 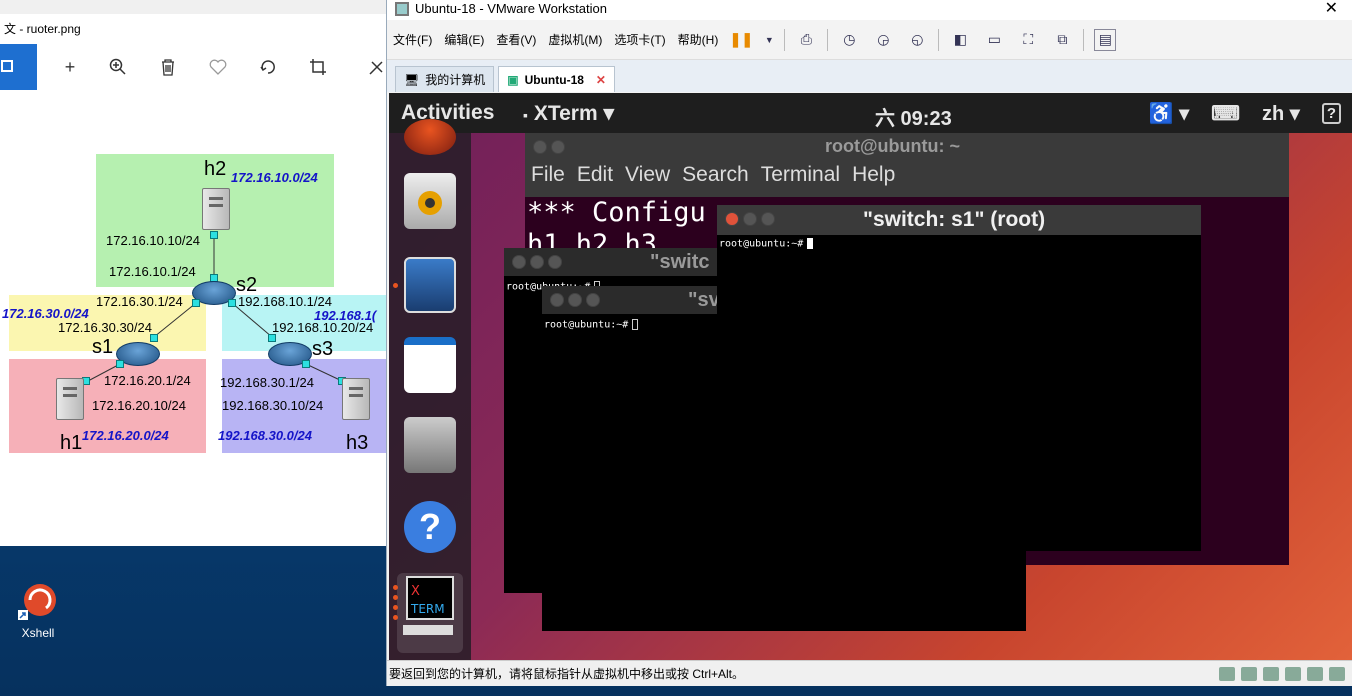 What do you see at coordinates (869, 76) in the screenshot?
I see `vmware-tabs: 🖥 我的计算机 ▣ Ubuntu-18 ✕` at bounding box center [869, 76].